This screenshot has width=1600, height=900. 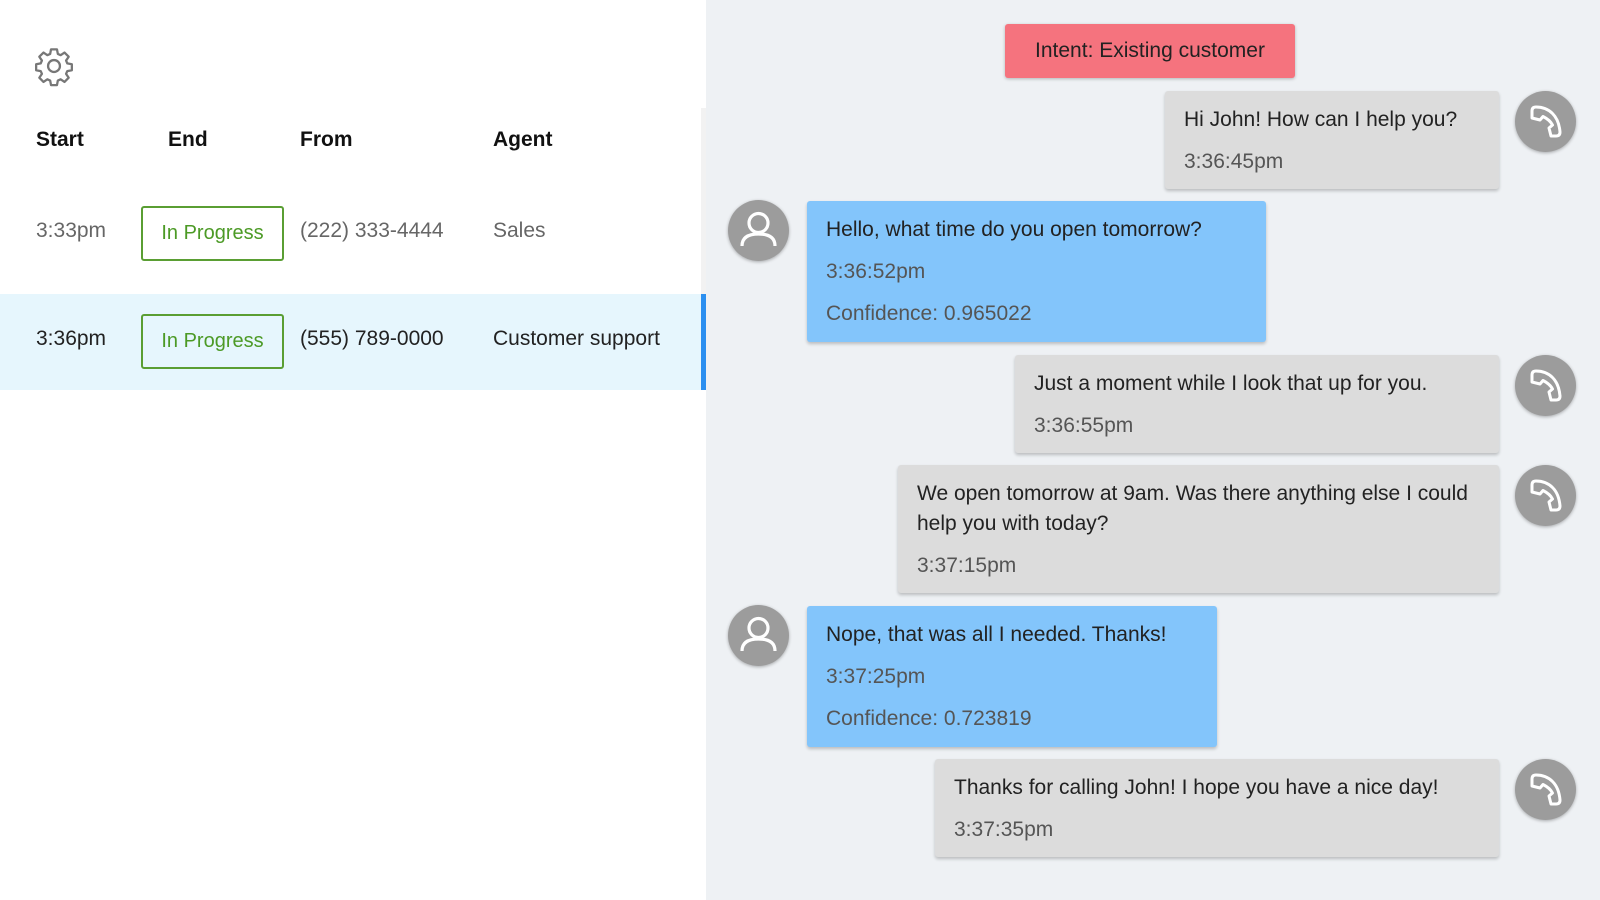 I want to click on call-table-header: Start End From Agent, so click(x=353, y=143).